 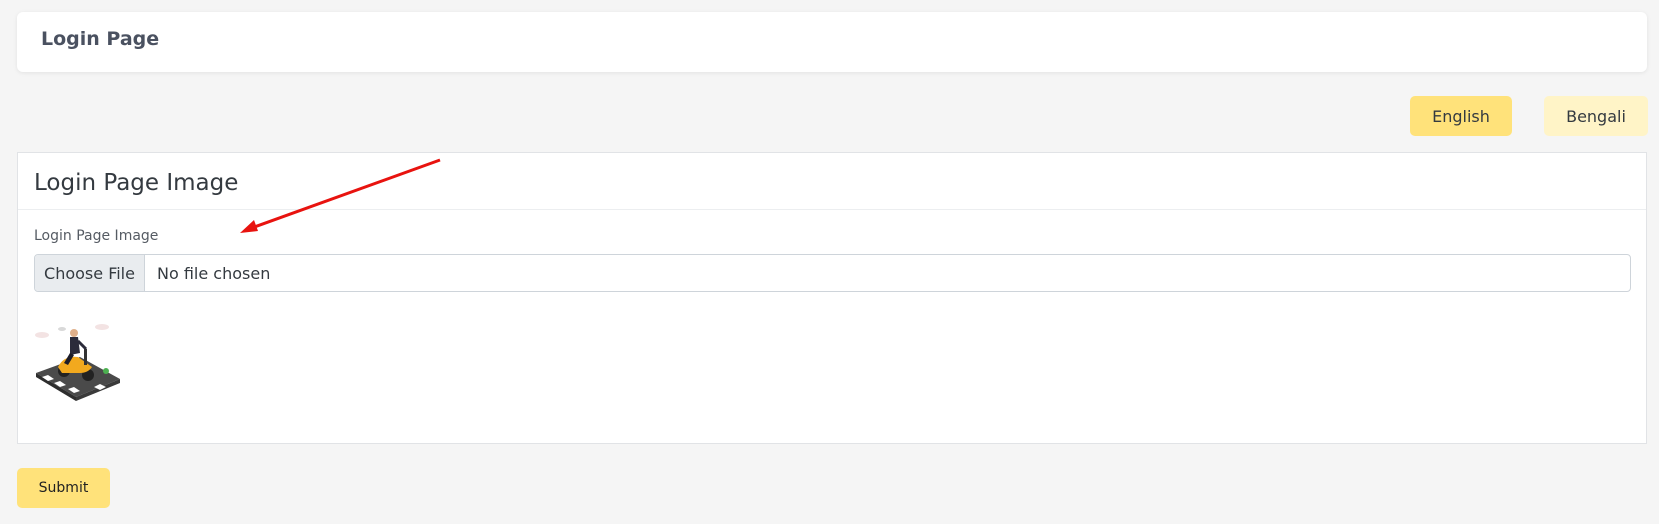 I want to click on login-image-file-input: Choose File No file chosen, so click(x=832, y=273).